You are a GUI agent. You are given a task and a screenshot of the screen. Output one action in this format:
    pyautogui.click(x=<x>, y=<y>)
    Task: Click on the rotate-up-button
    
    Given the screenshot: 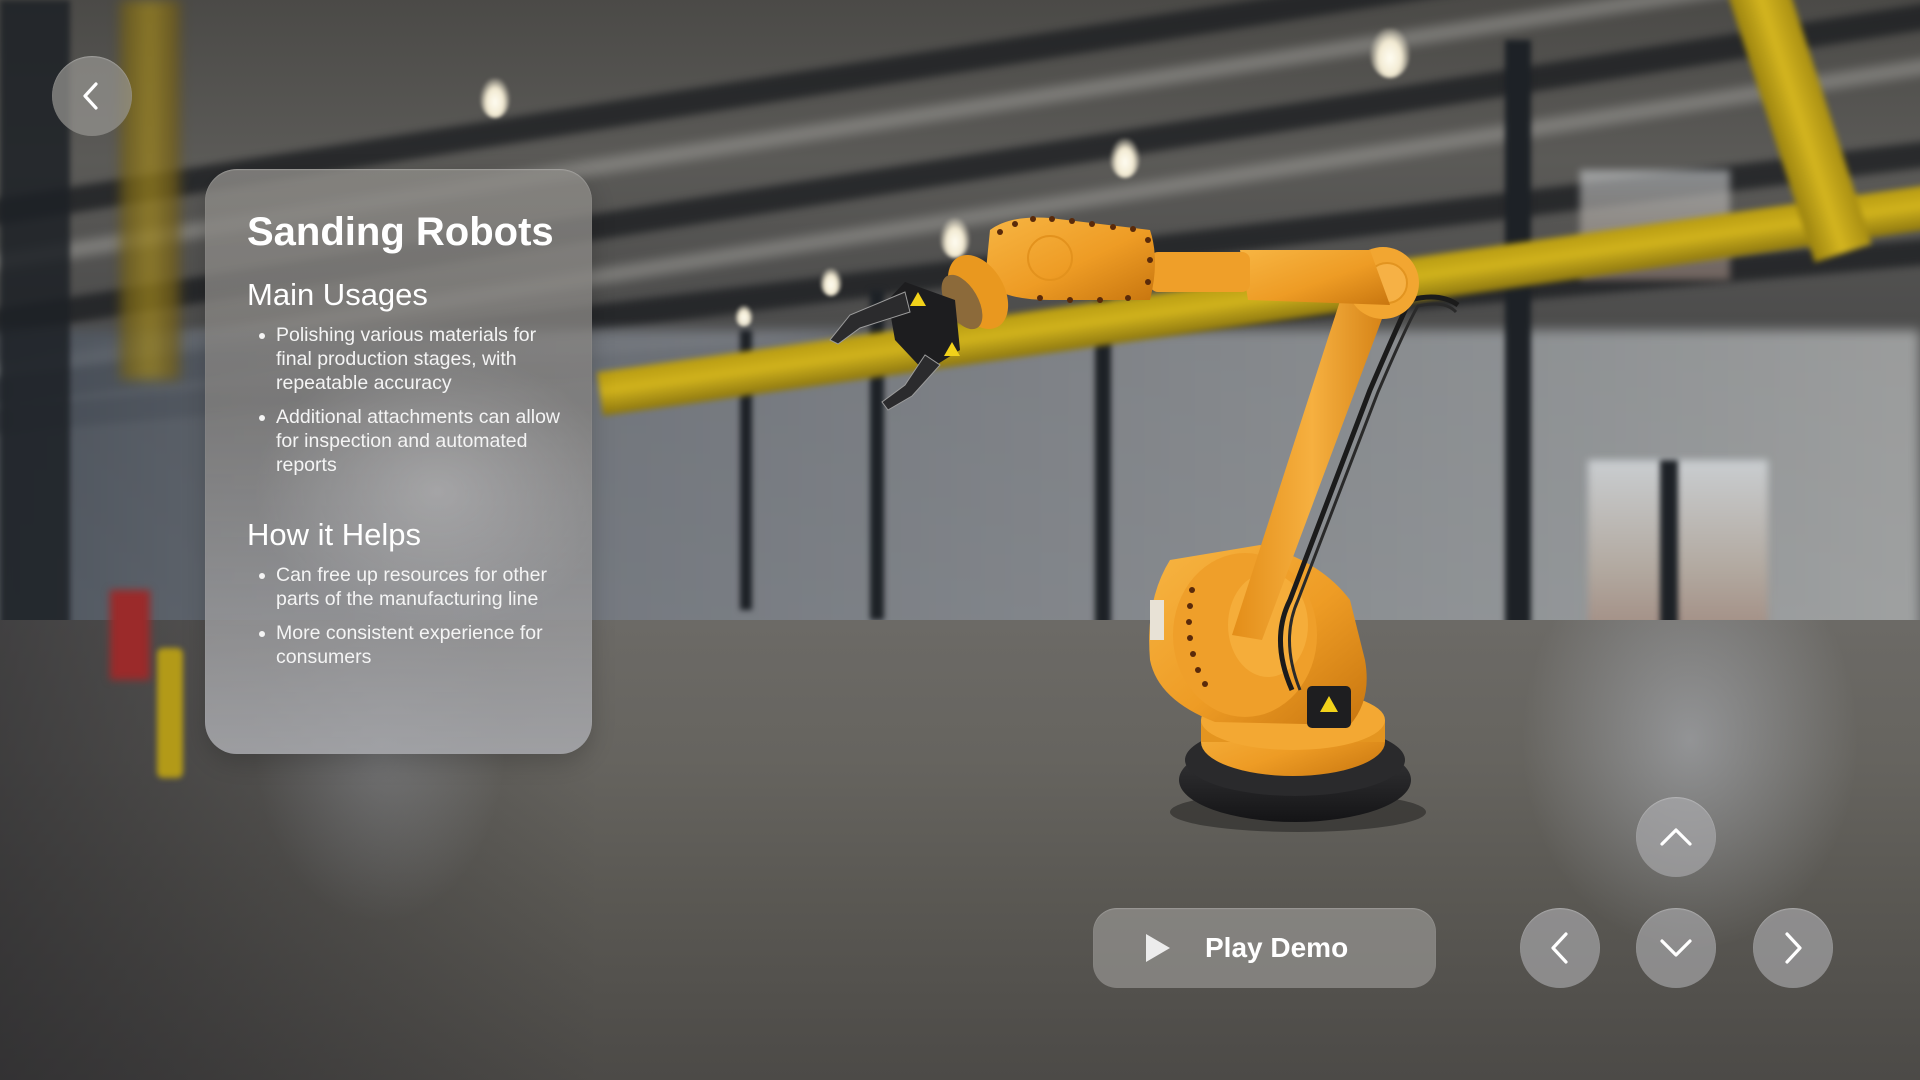 What is the action you would take?
    pyautogui.click(x=1676, y=837)
    